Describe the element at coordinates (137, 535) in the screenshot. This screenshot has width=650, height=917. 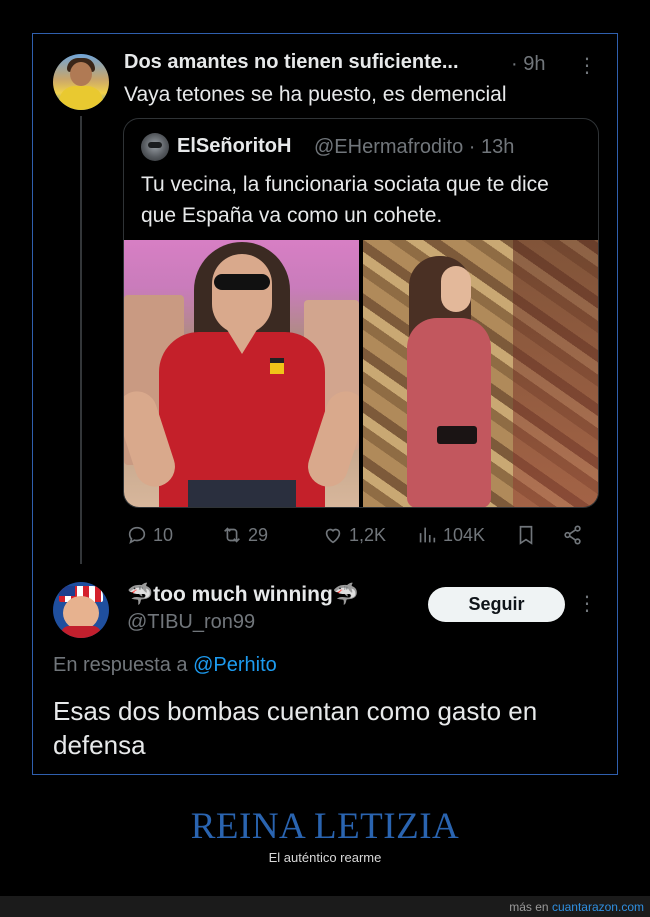
I see `reply-icon` at that location.